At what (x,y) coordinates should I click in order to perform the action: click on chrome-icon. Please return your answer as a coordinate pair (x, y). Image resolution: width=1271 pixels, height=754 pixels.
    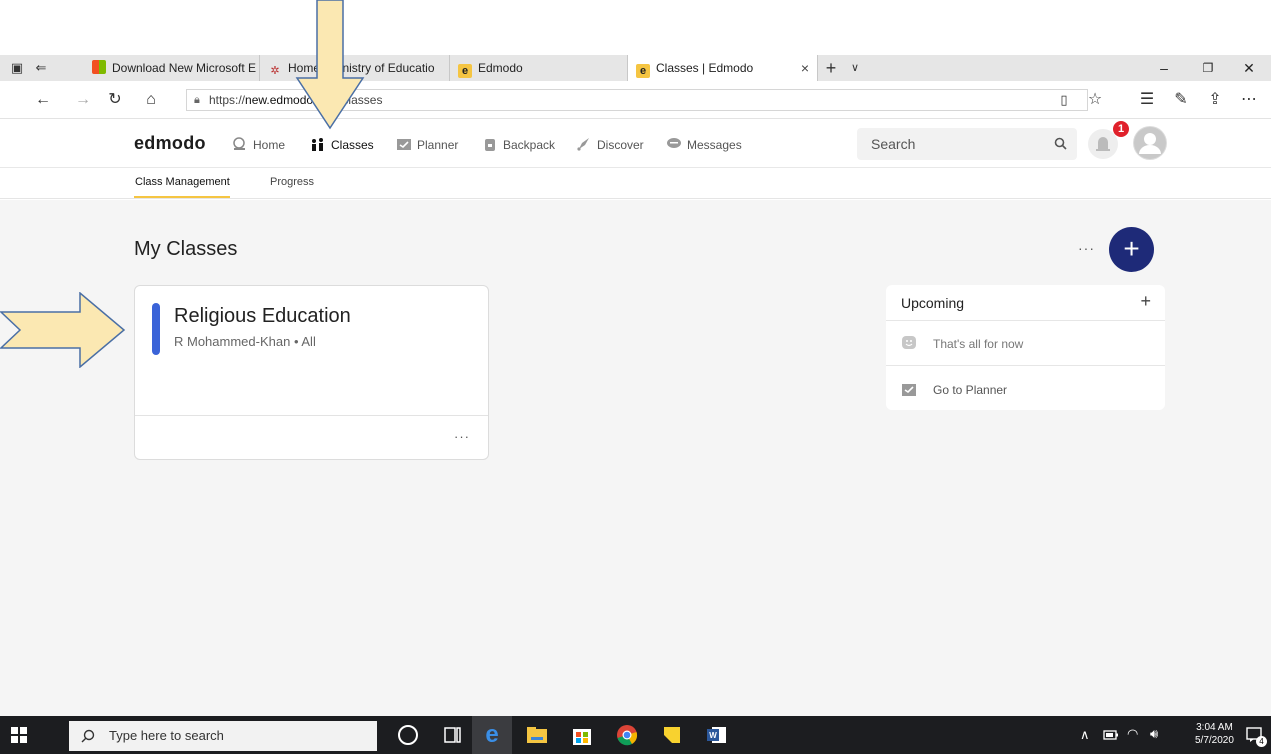
    Looking at the image, I should click on (627, 735).